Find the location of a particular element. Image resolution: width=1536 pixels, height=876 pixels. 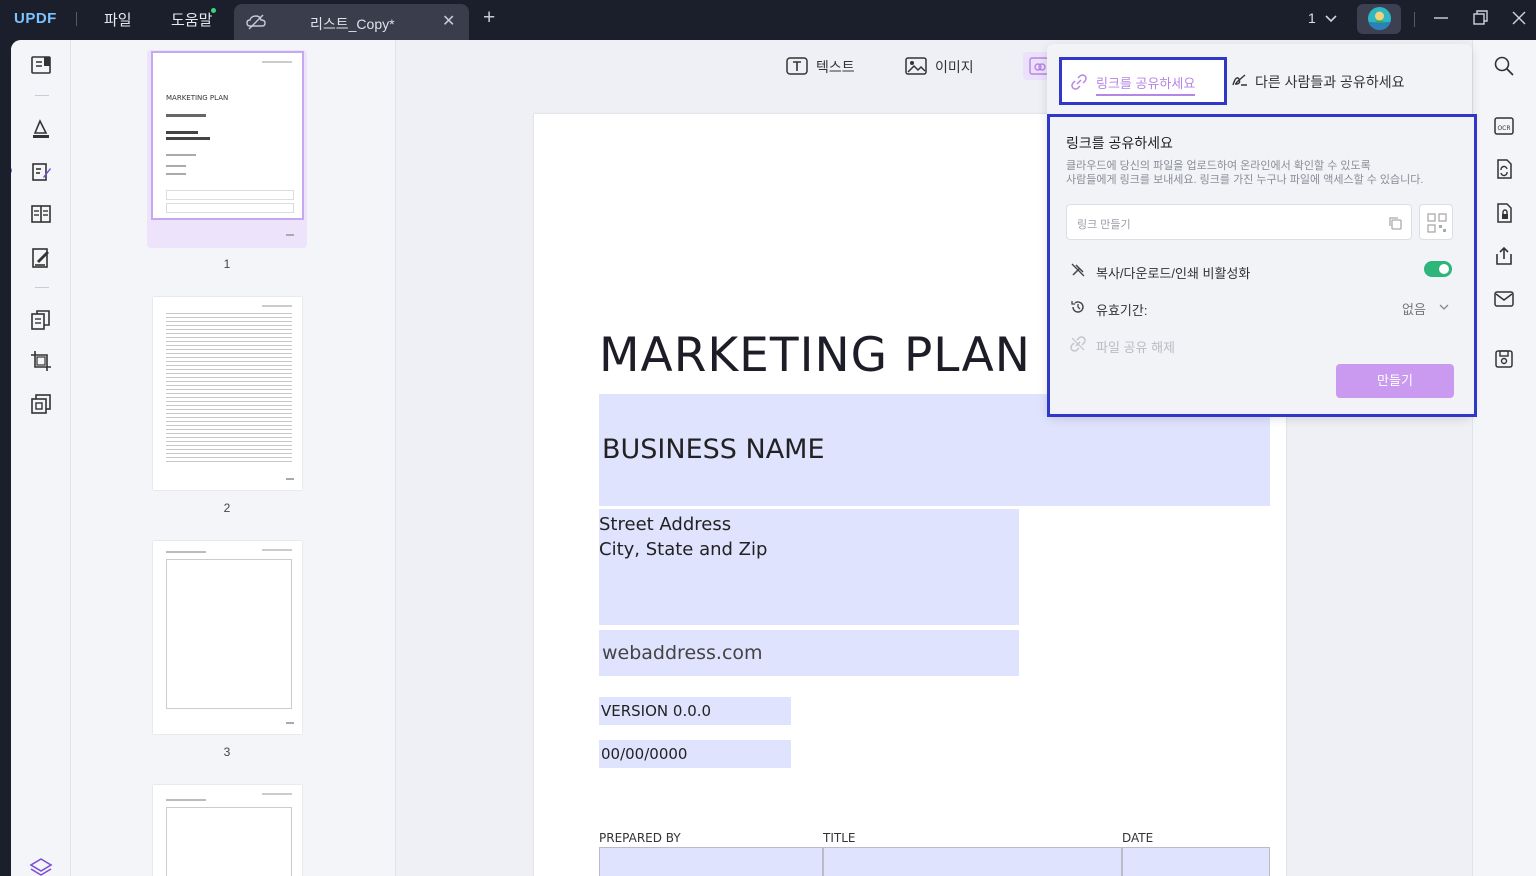

title-header: TITLE is located at coordinates (839, 838).